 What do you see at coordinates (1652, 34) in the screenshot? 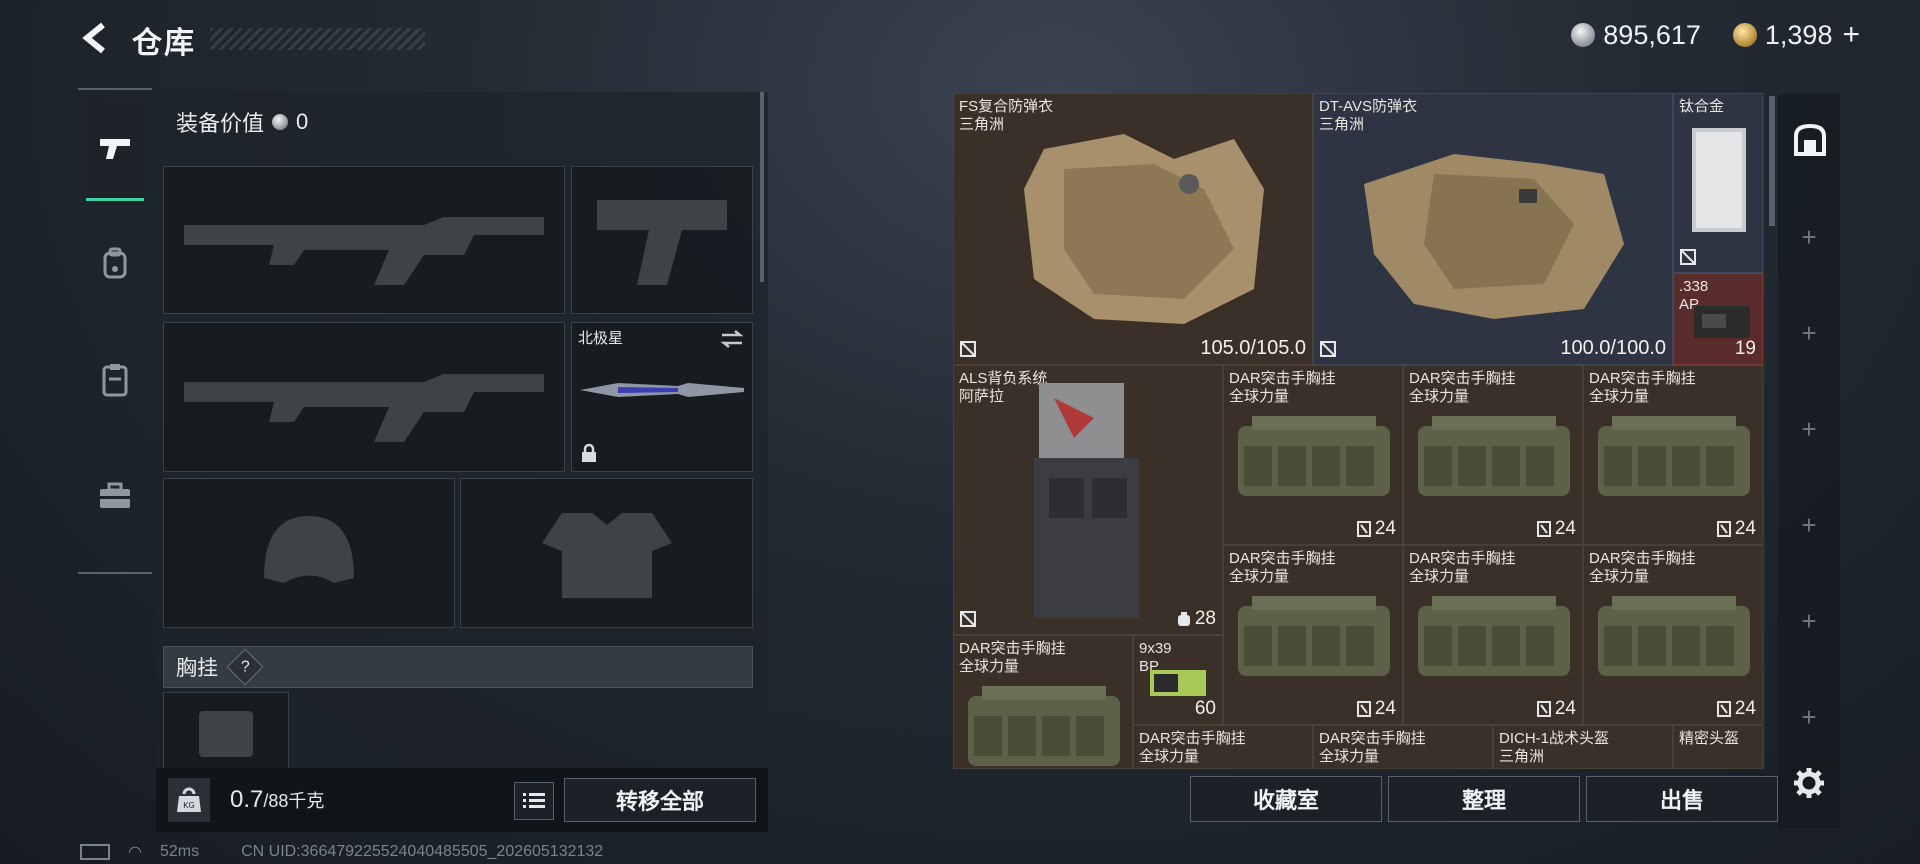
I see `silver-amount: 895,617` at bounding box center [1652, 34].